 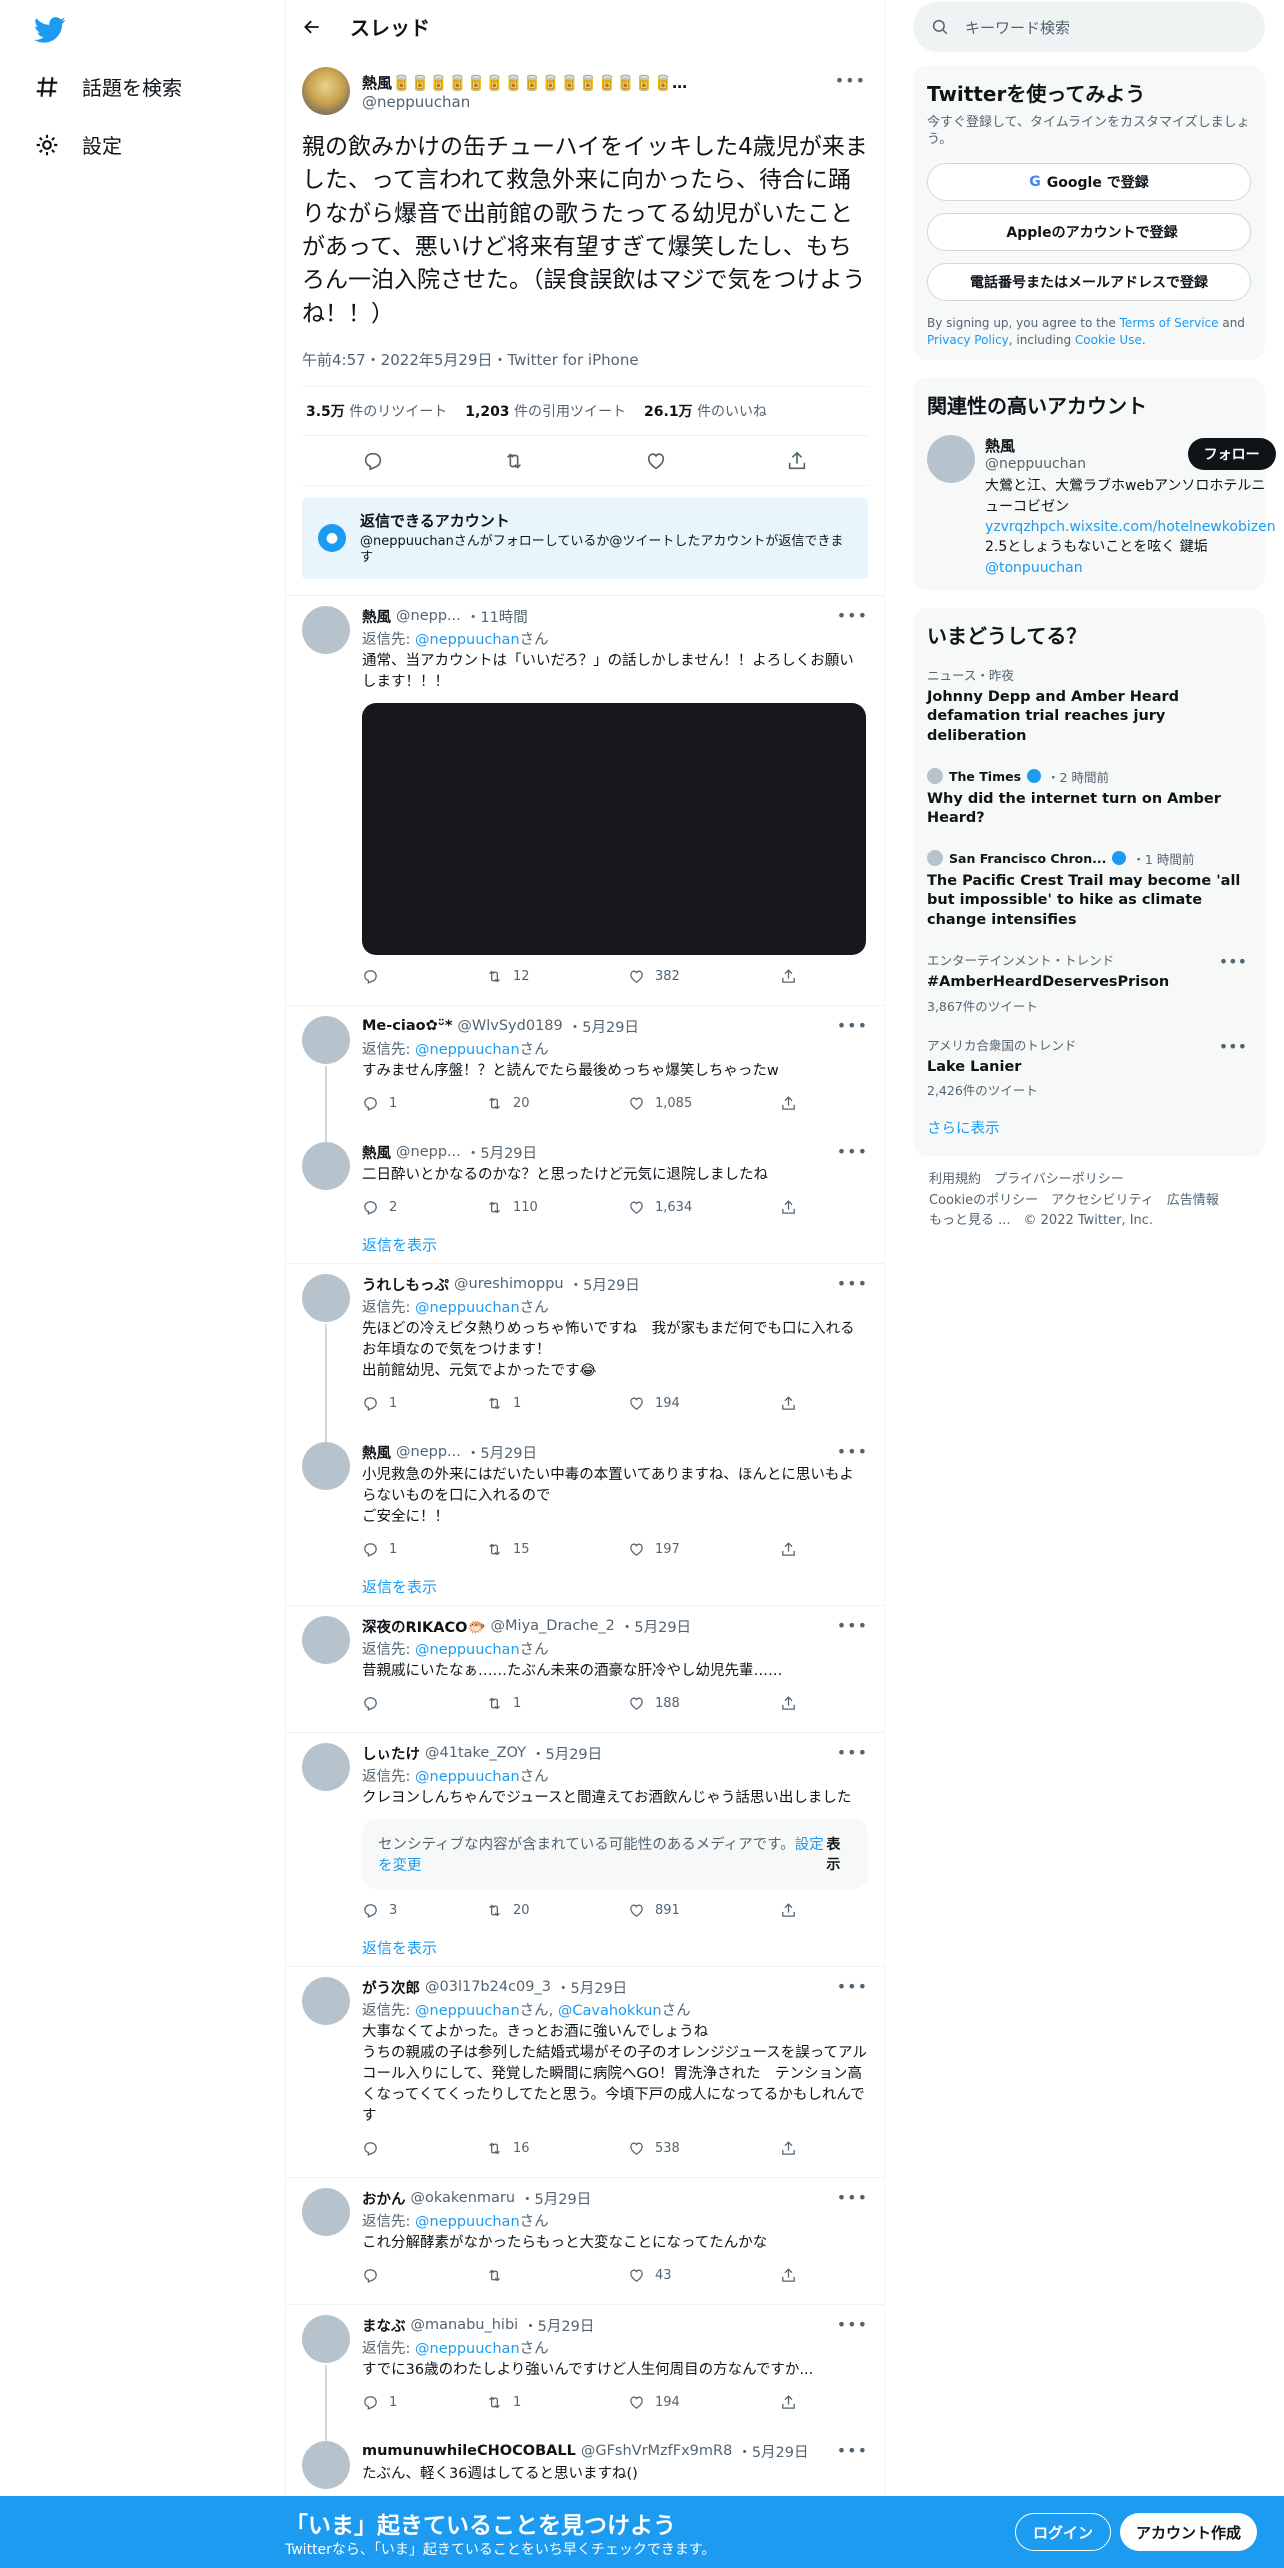 What do you see at coordinates (1034, 568) in the screenshot?
I see `bio-mention: @tonpuuchan` at bounding box center [1034, 568].